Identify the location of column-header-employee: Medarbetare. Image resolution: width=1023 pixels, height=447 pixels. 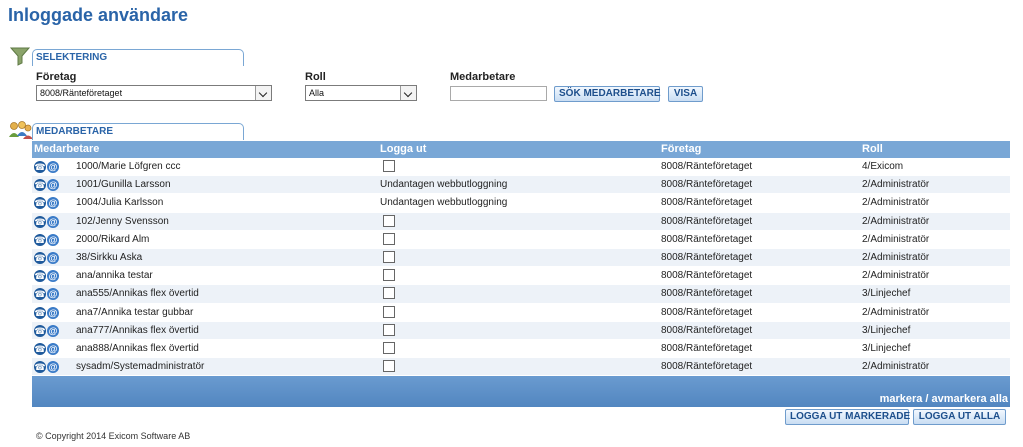
(66, 149).